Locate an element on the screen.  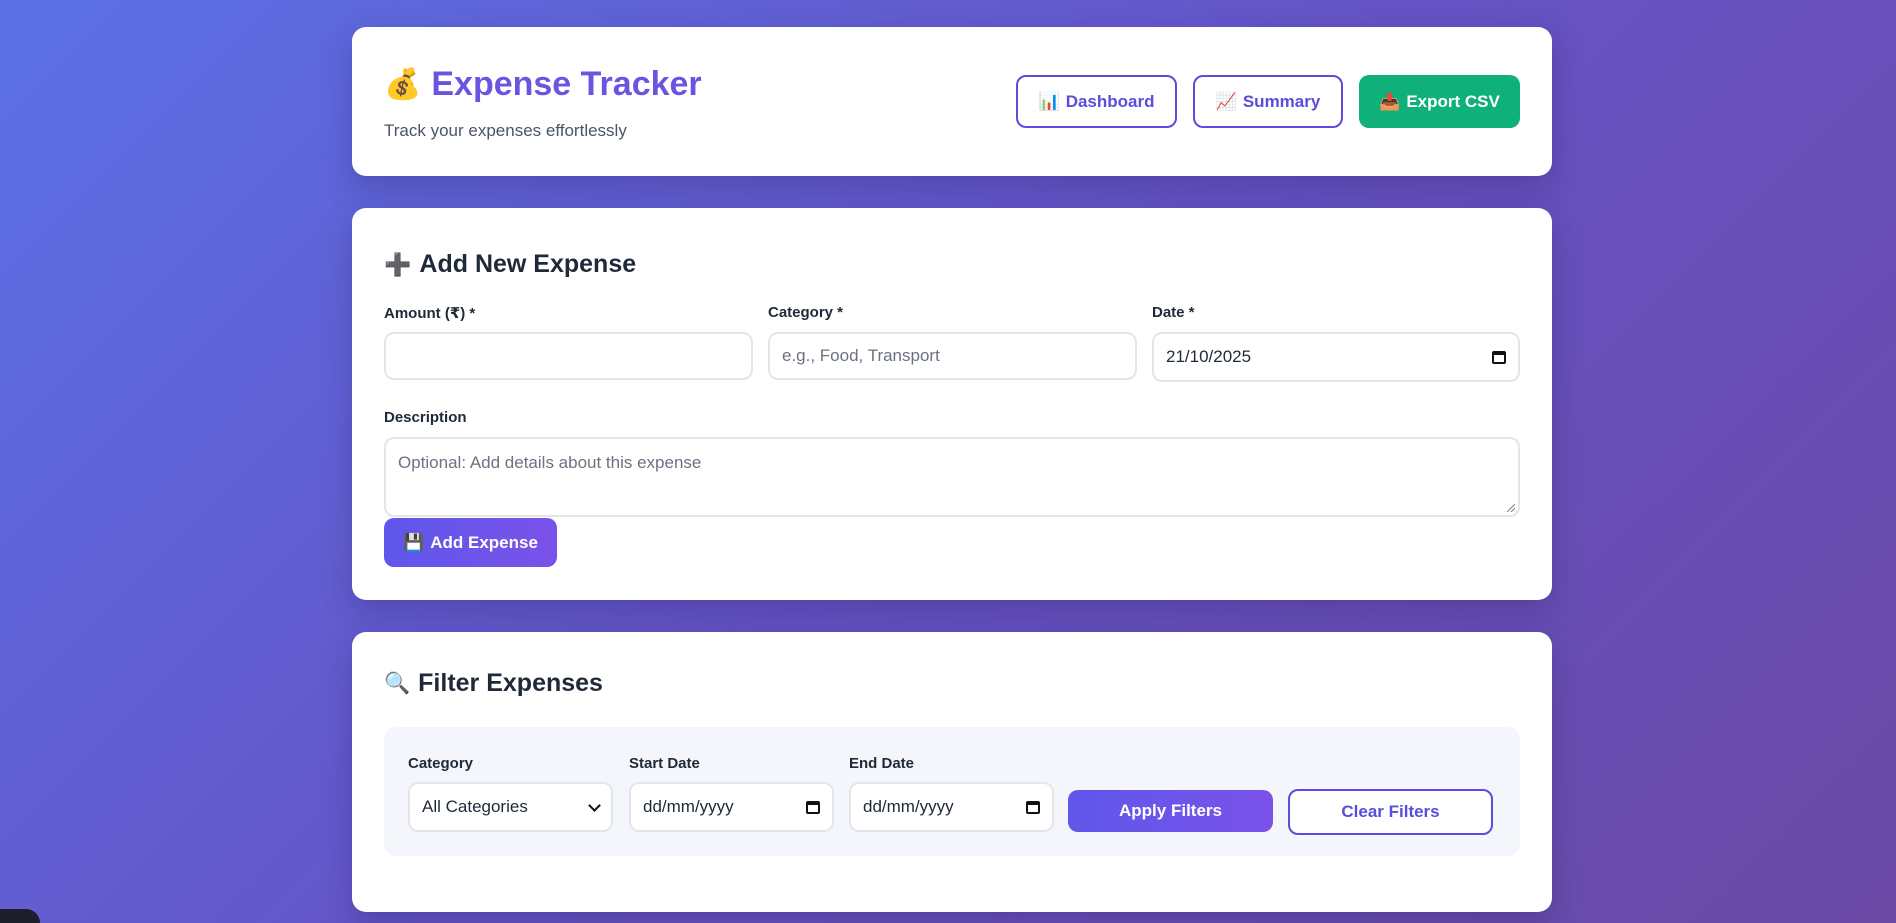
start-date-label: Start Date is located at coordinates (664, 763).